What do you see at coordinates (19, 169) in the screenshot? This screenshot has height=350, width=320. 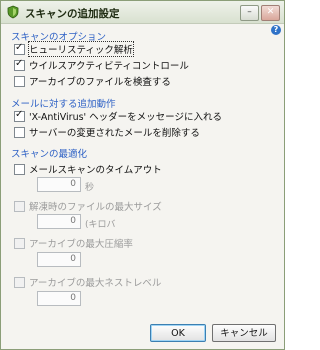 I see `mail-timeout-checkbox` at bounding box center [19, 169].